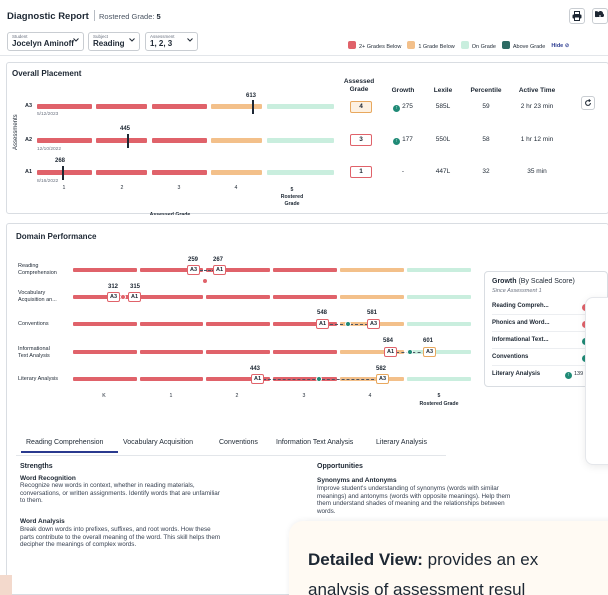 The width and height of the screenshot is (608, 595). Describe the element at coordinates (47, 73) in the screenshot. I see `overall-placement-title: Overall Placement` at that location.